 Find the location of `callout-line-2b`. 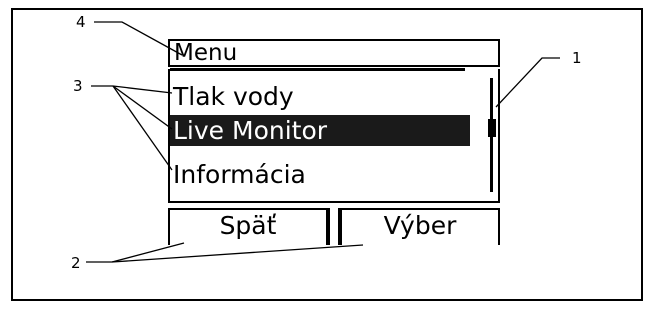

callout-line-2b is located at coordinates (237, 253).